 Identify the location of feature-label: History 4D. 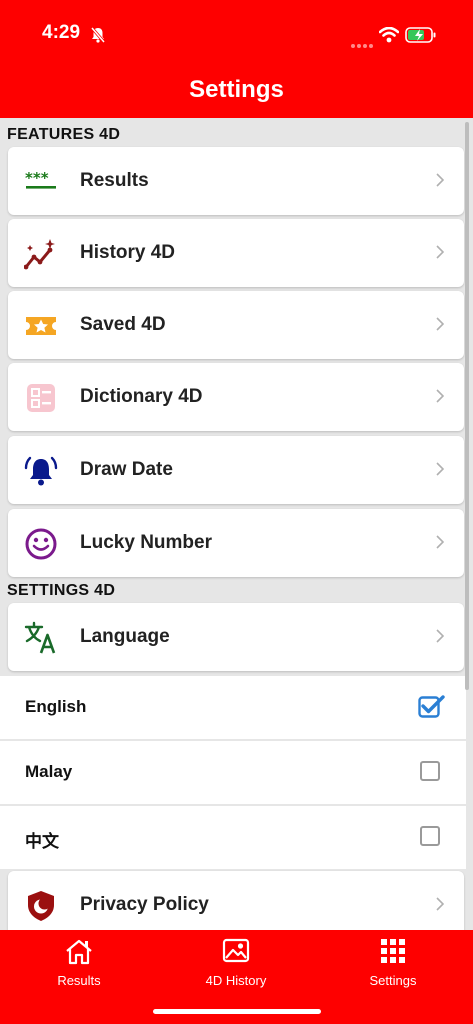
(128, 252).